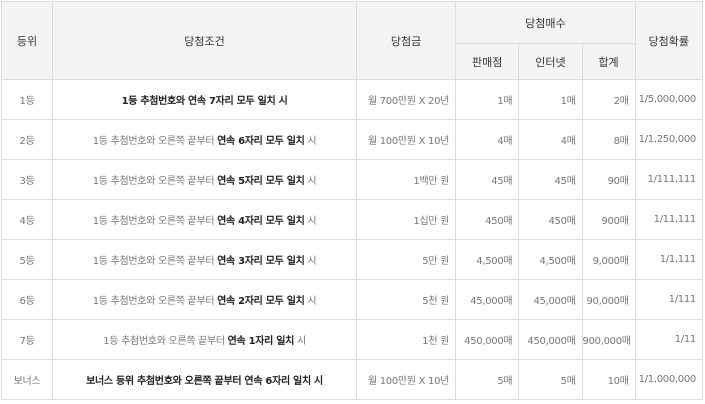 This screenshot has width=705, height=404. I want to click on rank-cell: 5등, so click(27, 259).